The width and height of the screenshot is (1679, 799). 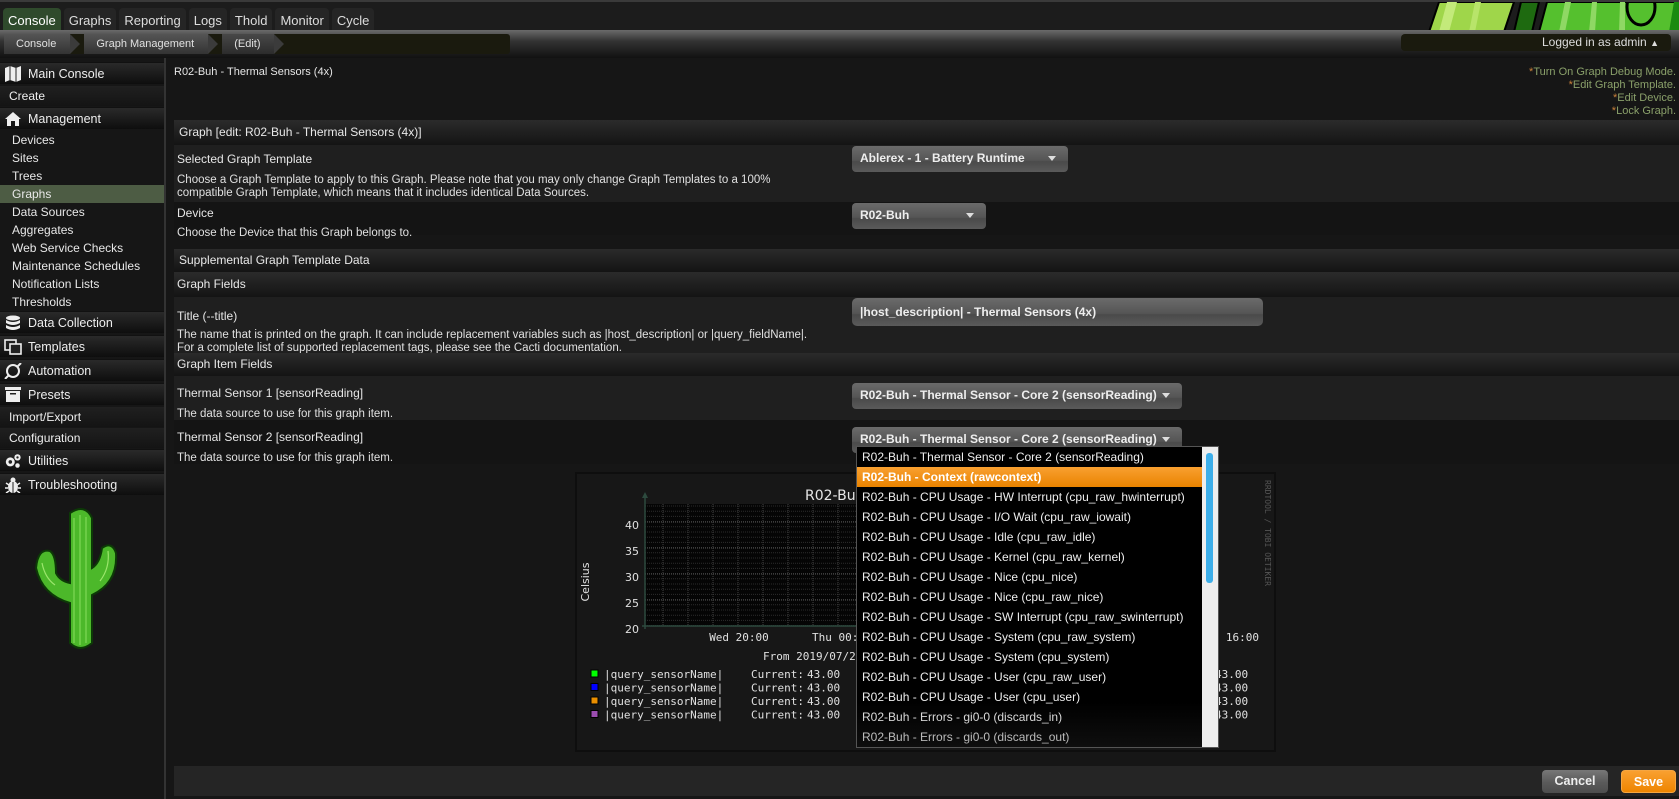 What do you see at coordinates (1210, 597) in the screenshot?
I see `dropdown-scrollbar` at bounding box center [1210, 597].